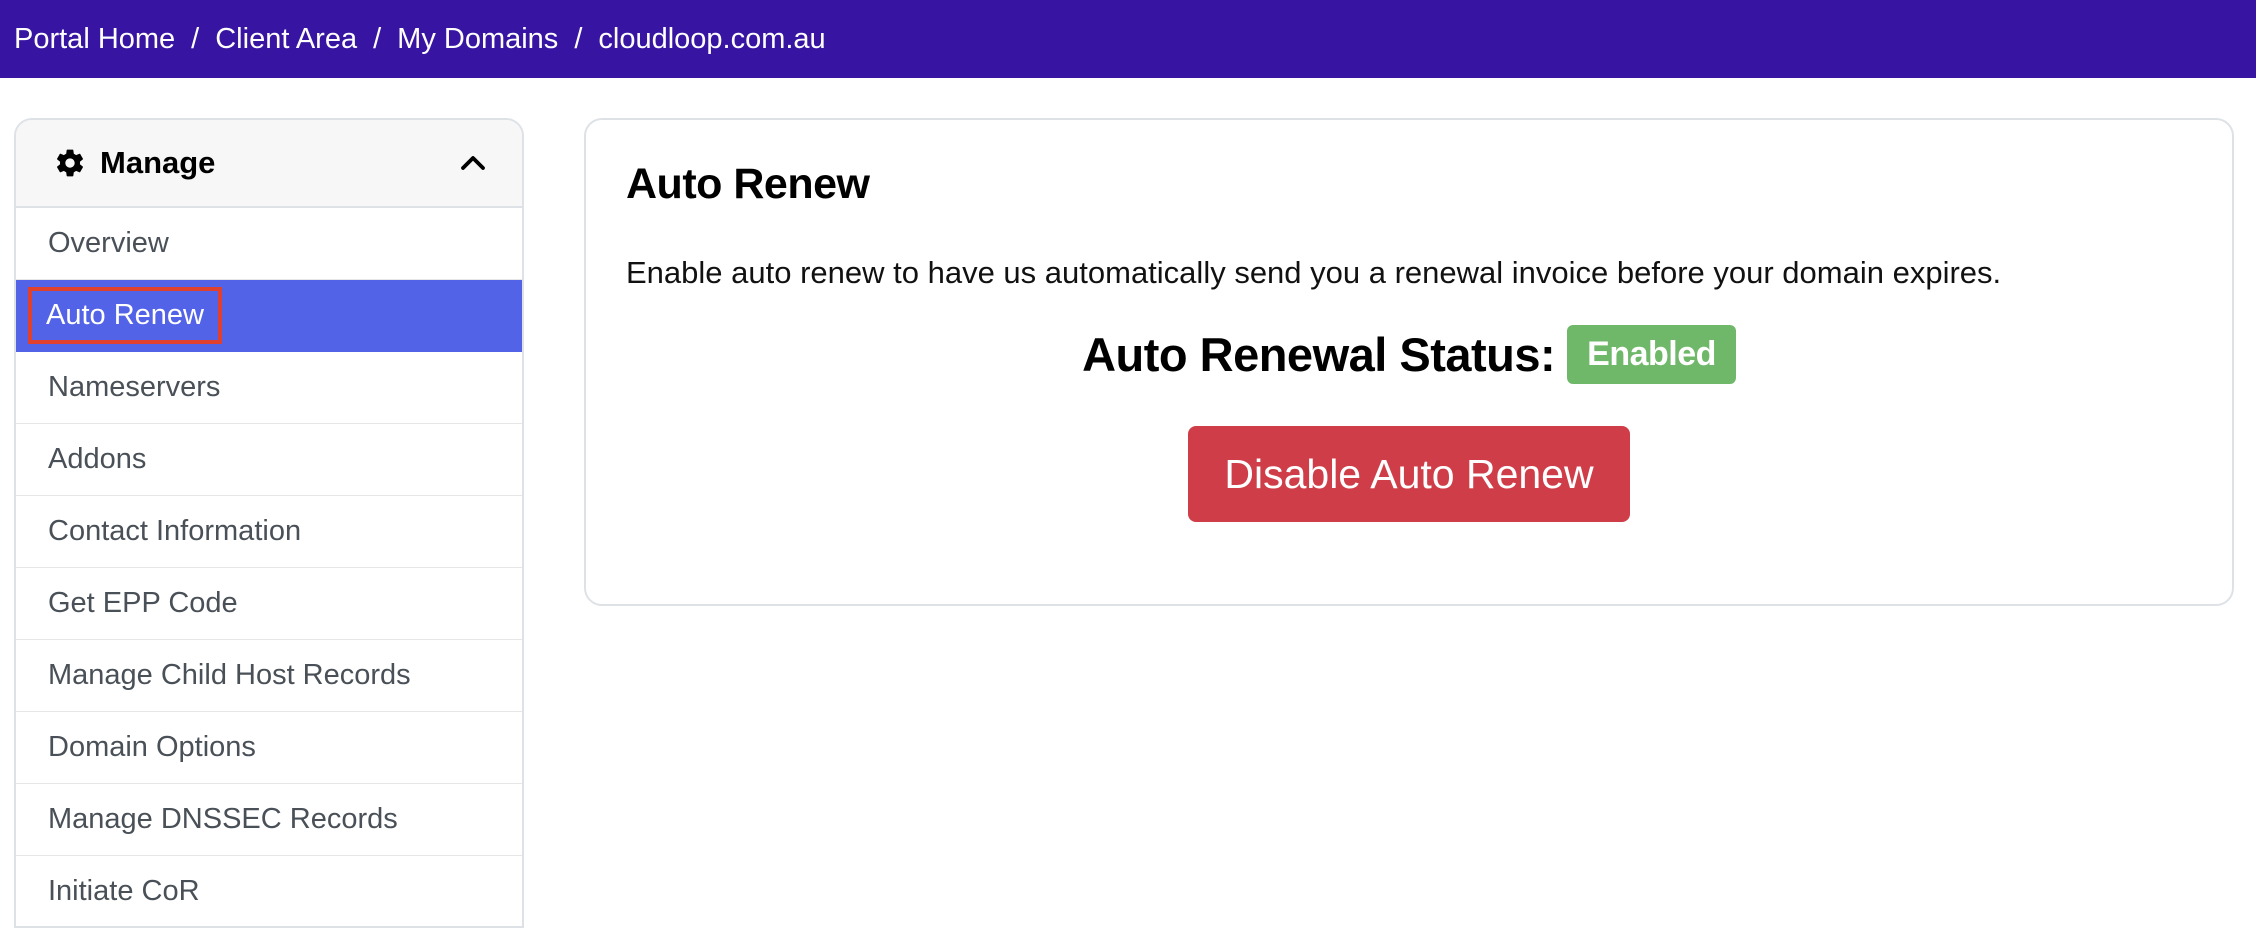  Describe the element at coordinates (97, 459) in the screenshot. I see `sidebar-item-label: Addons` at that location.